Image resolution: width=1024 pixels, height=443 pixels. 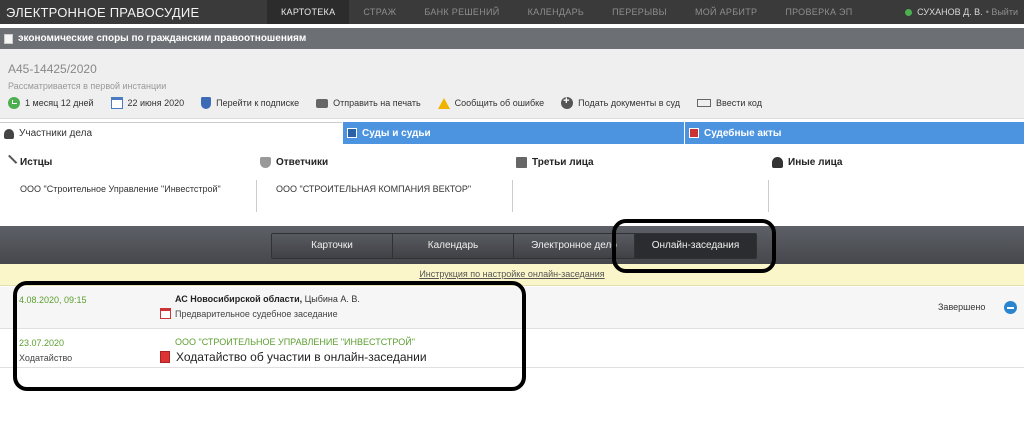 What do you see at coordinates (8, 38) in the screenshot?
I see `document-icon` at bounding box center [8, 38].